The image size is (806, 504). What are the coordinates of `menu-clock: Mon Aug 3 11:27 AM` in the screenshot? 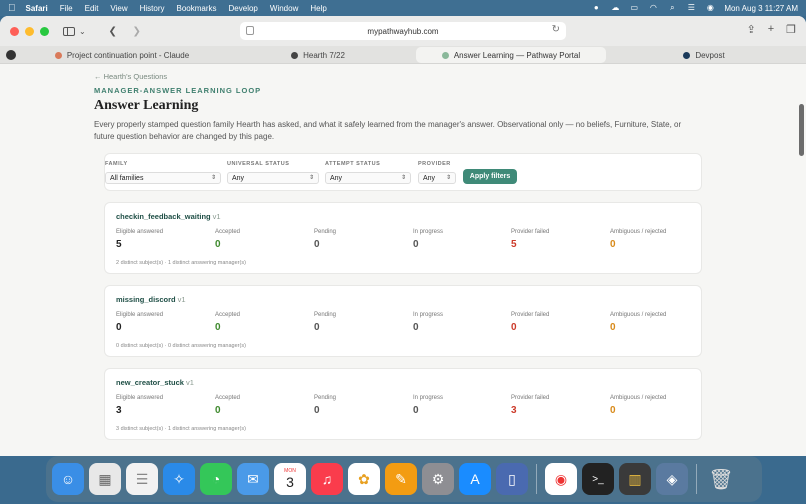 It's located at (761, 8).